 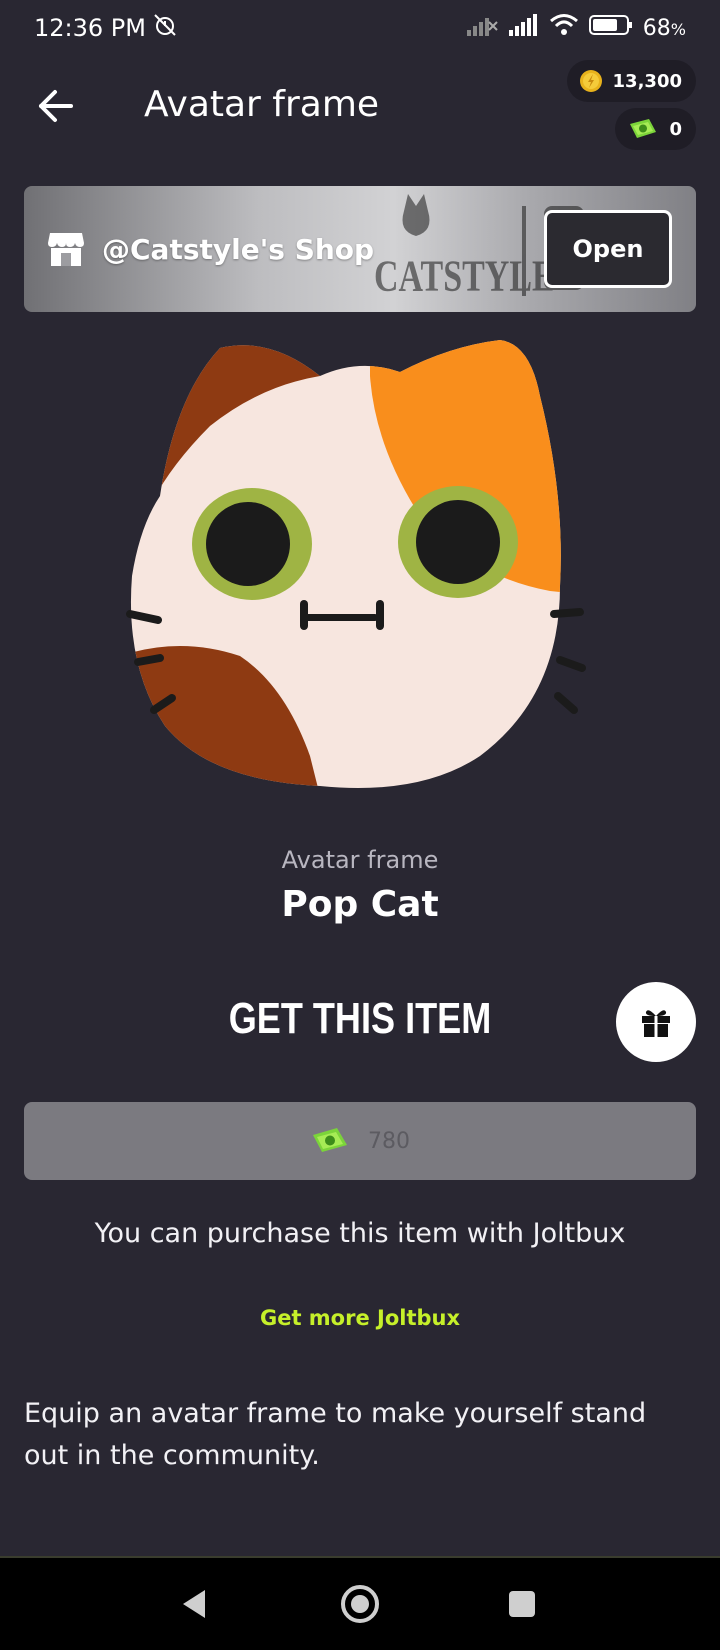 I want to click on status-icons: 68%, so click(x=576, y=28).